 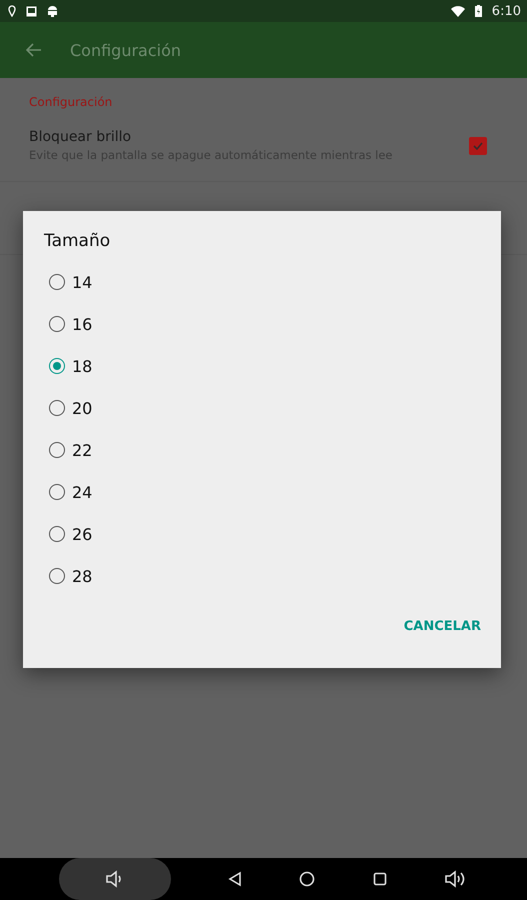 What do you see at coordinates (506, 11) in the screenshot?
I see `status-time: 6:10` at bounding box center [506, 11].